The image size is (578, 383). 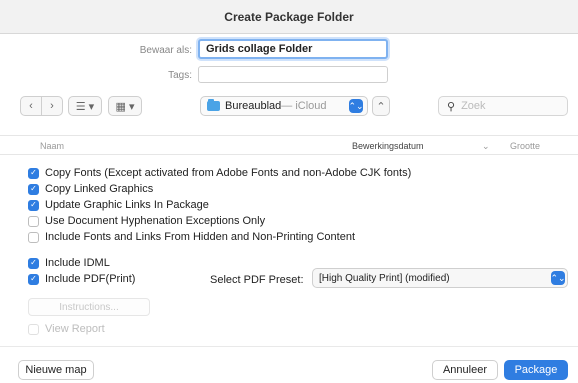 I want to click on pdf-preset-value: [High Quality Print] (modified), so click(x=384, y=278).